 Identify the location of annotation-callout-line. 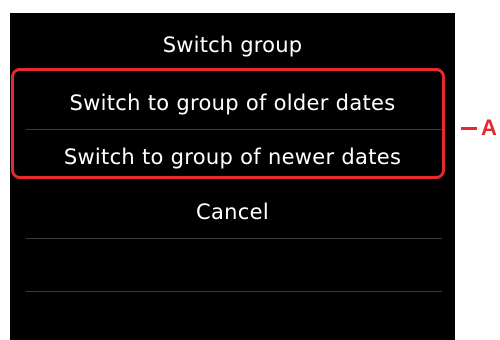
(469, 128).